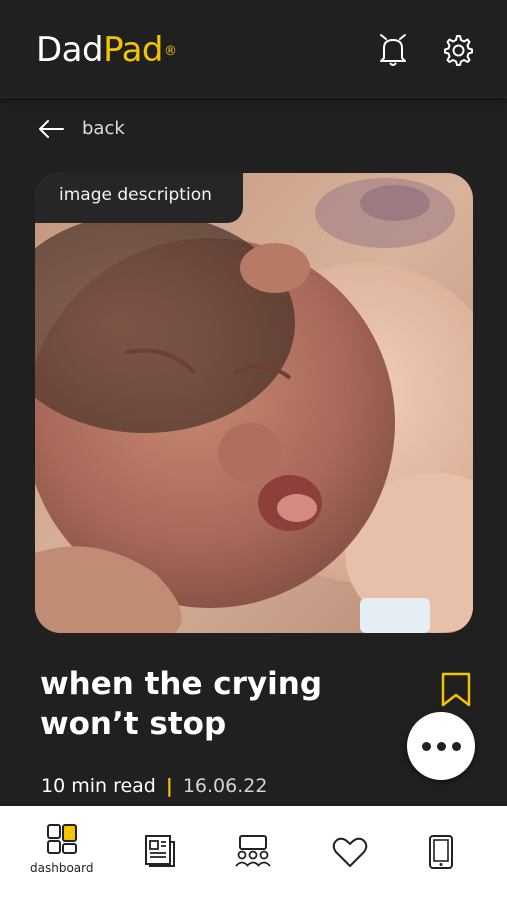 This screenshot has height=900, width=507. I want to click on read-time: 10 min read, so click(98, 786).